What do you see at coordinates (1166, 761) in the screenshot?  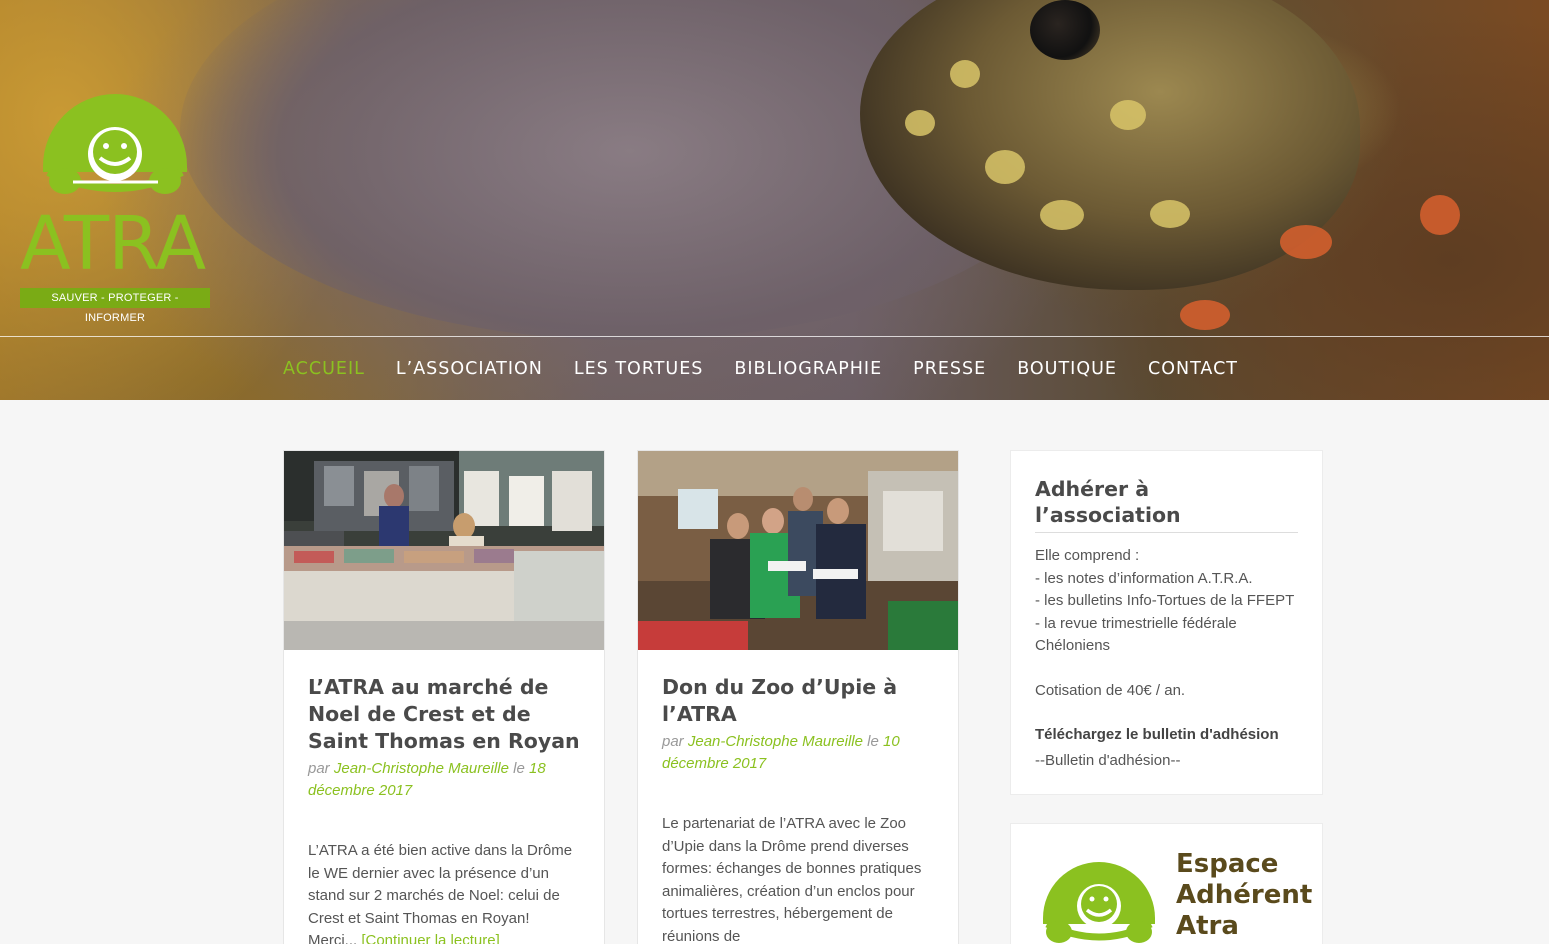 I see `bulletin-link: --Bulletin d'adhésion--` at bounding box center [1166, 761].